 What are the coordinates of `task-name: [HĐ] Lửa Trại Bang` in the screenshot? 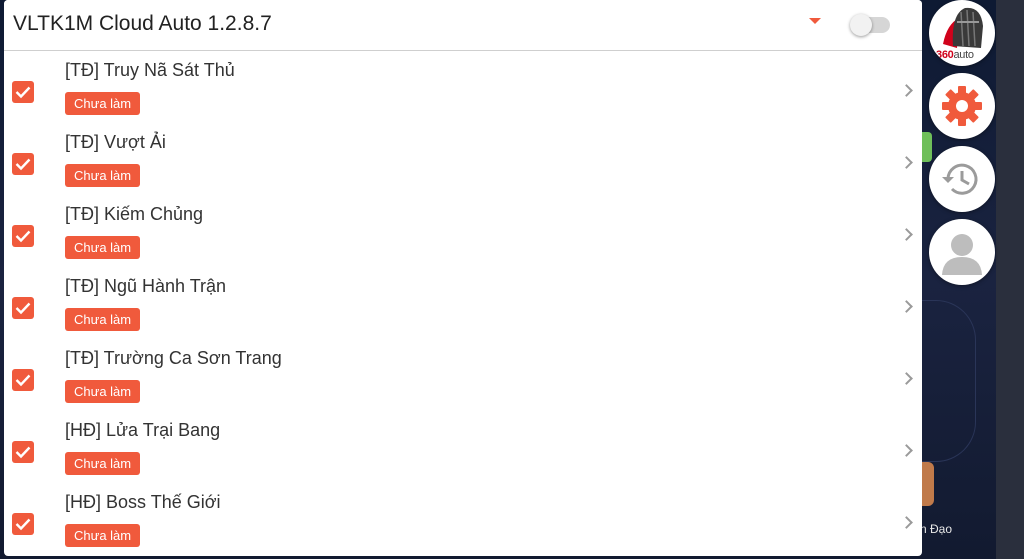 It's located at (143, 430).